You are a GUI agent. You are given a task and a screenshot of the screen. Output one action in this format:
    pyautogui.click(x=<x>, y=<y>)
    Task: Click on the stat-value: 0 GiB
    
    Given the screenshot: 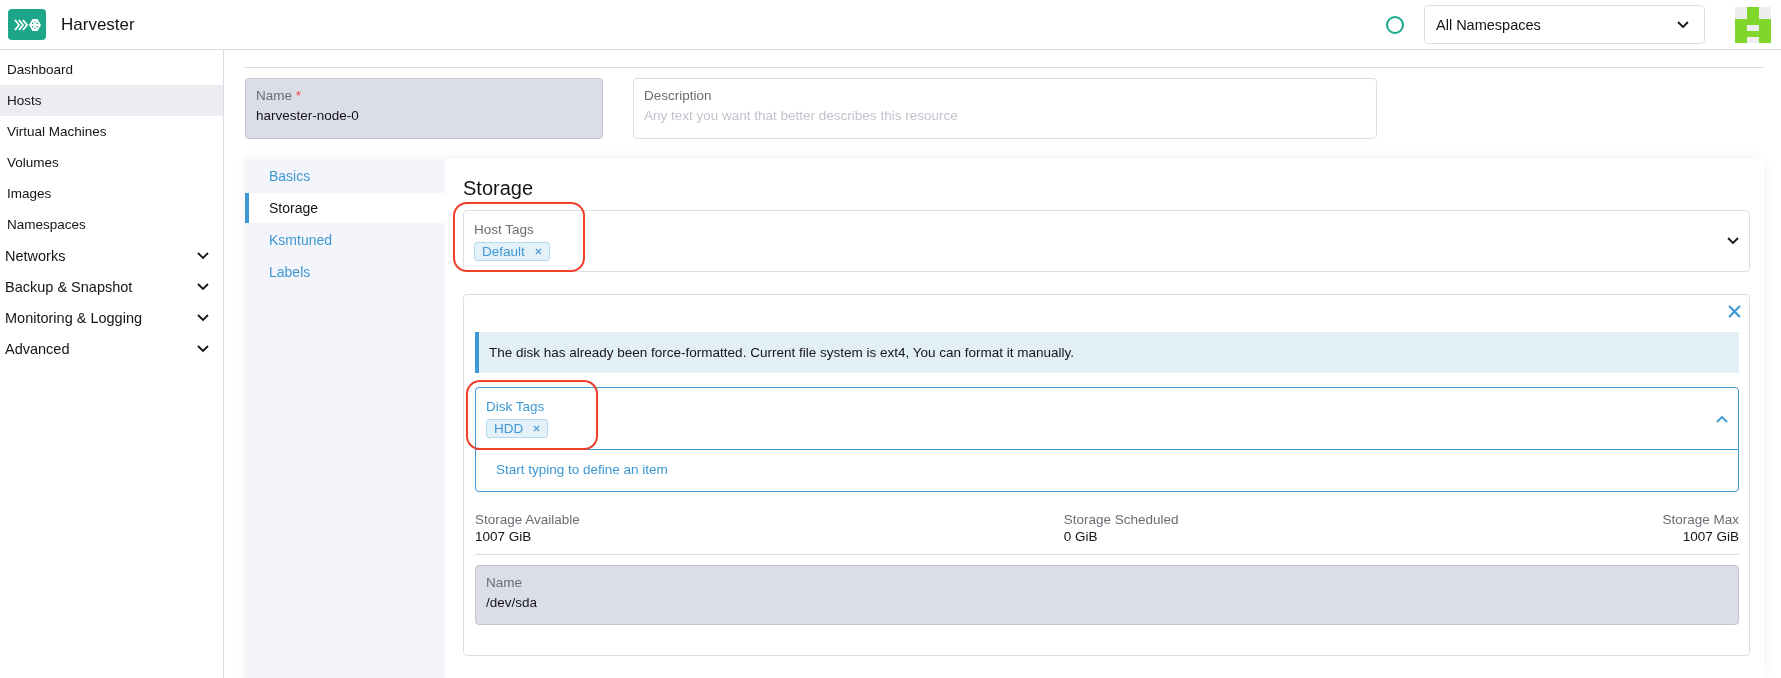 What is the action you would take?
    pyautogui.click(x=1081, y=536)
    